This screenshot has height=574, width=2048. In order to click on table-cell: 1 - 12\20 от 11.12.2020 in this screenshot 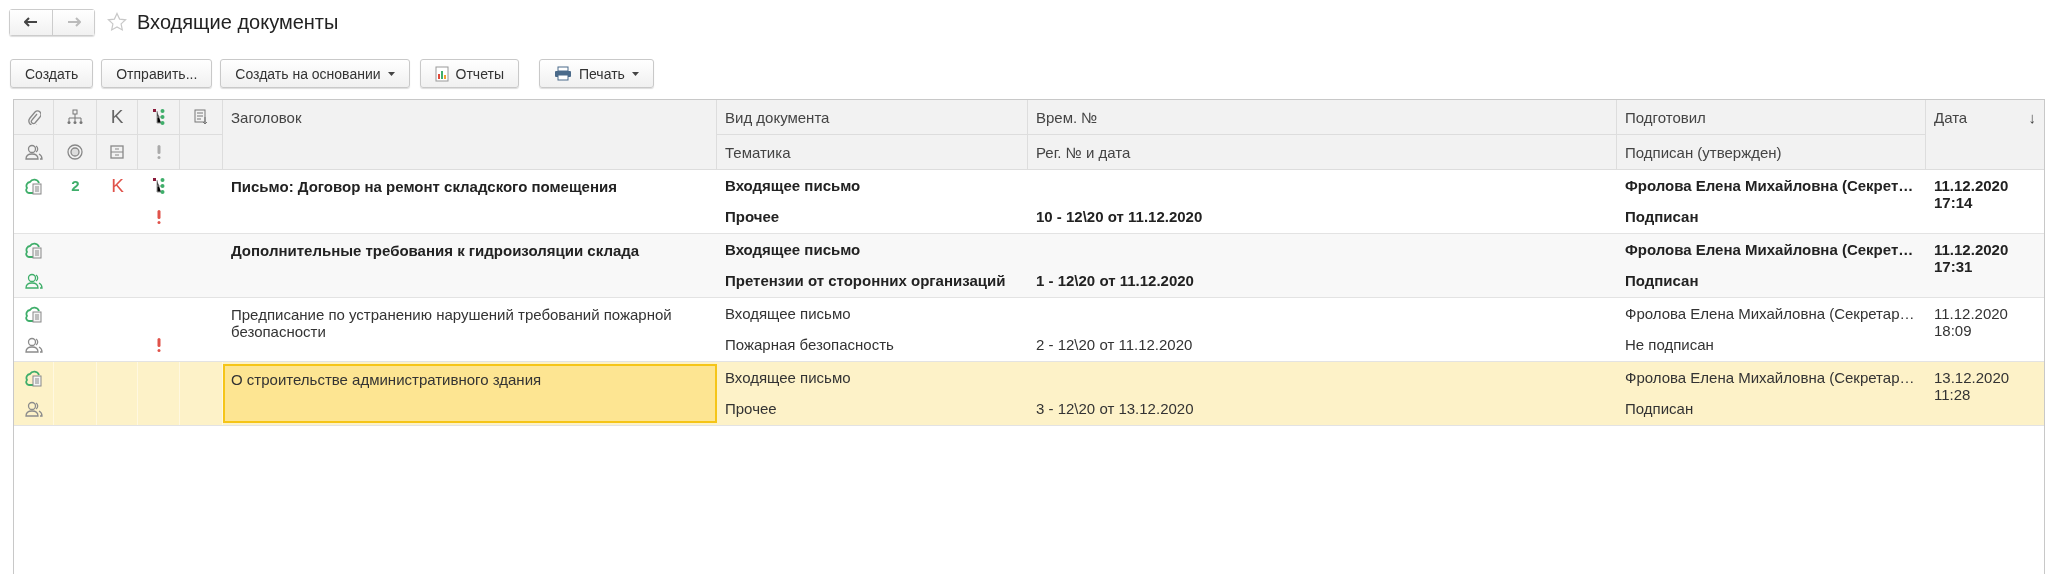, I will do `click(1115, 280)`.